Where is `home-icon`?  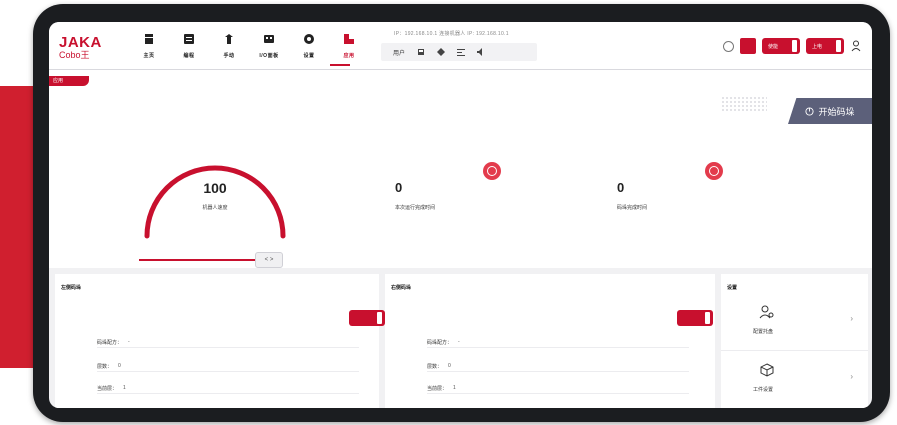 home-icon is located at coordinates (149, 39).